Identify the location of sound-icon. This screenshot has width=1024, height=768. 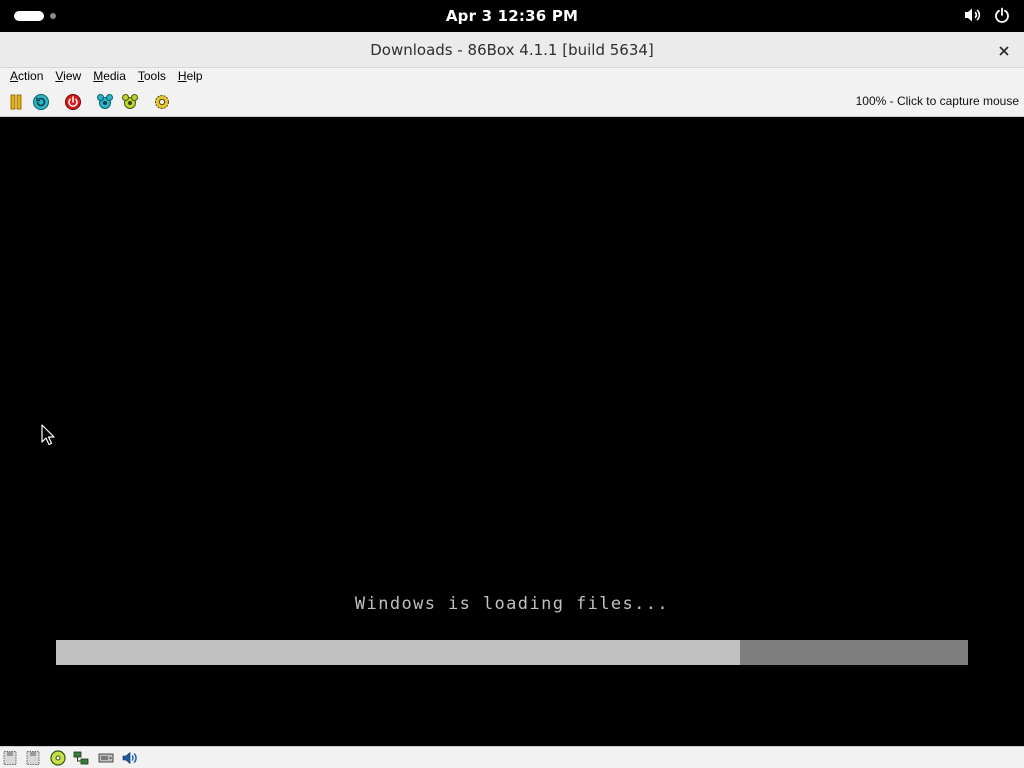
(130, 758).